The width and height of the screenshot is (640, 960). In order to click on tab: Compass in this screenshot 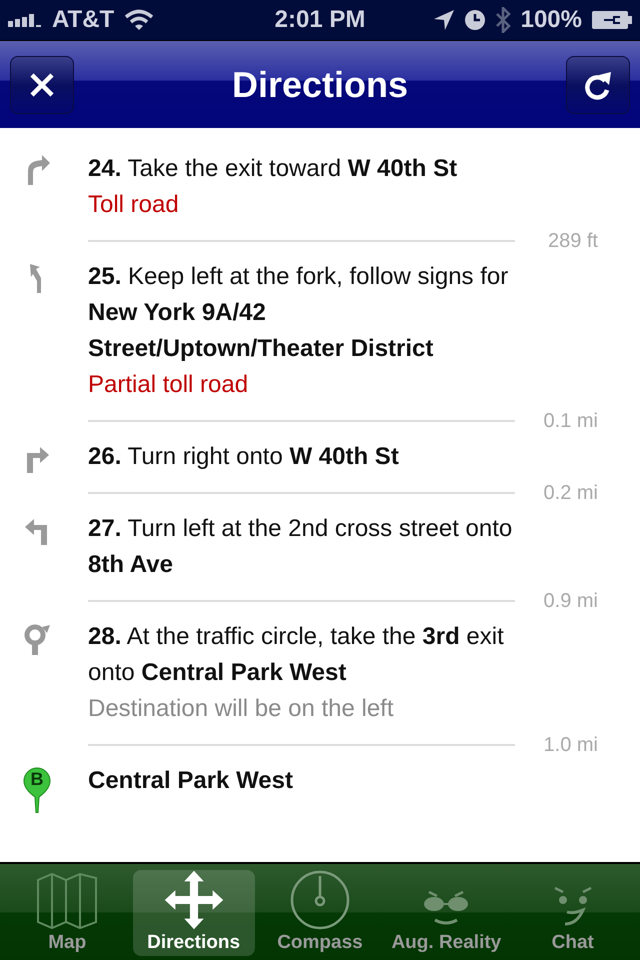, I will do `click(319, 913)`.